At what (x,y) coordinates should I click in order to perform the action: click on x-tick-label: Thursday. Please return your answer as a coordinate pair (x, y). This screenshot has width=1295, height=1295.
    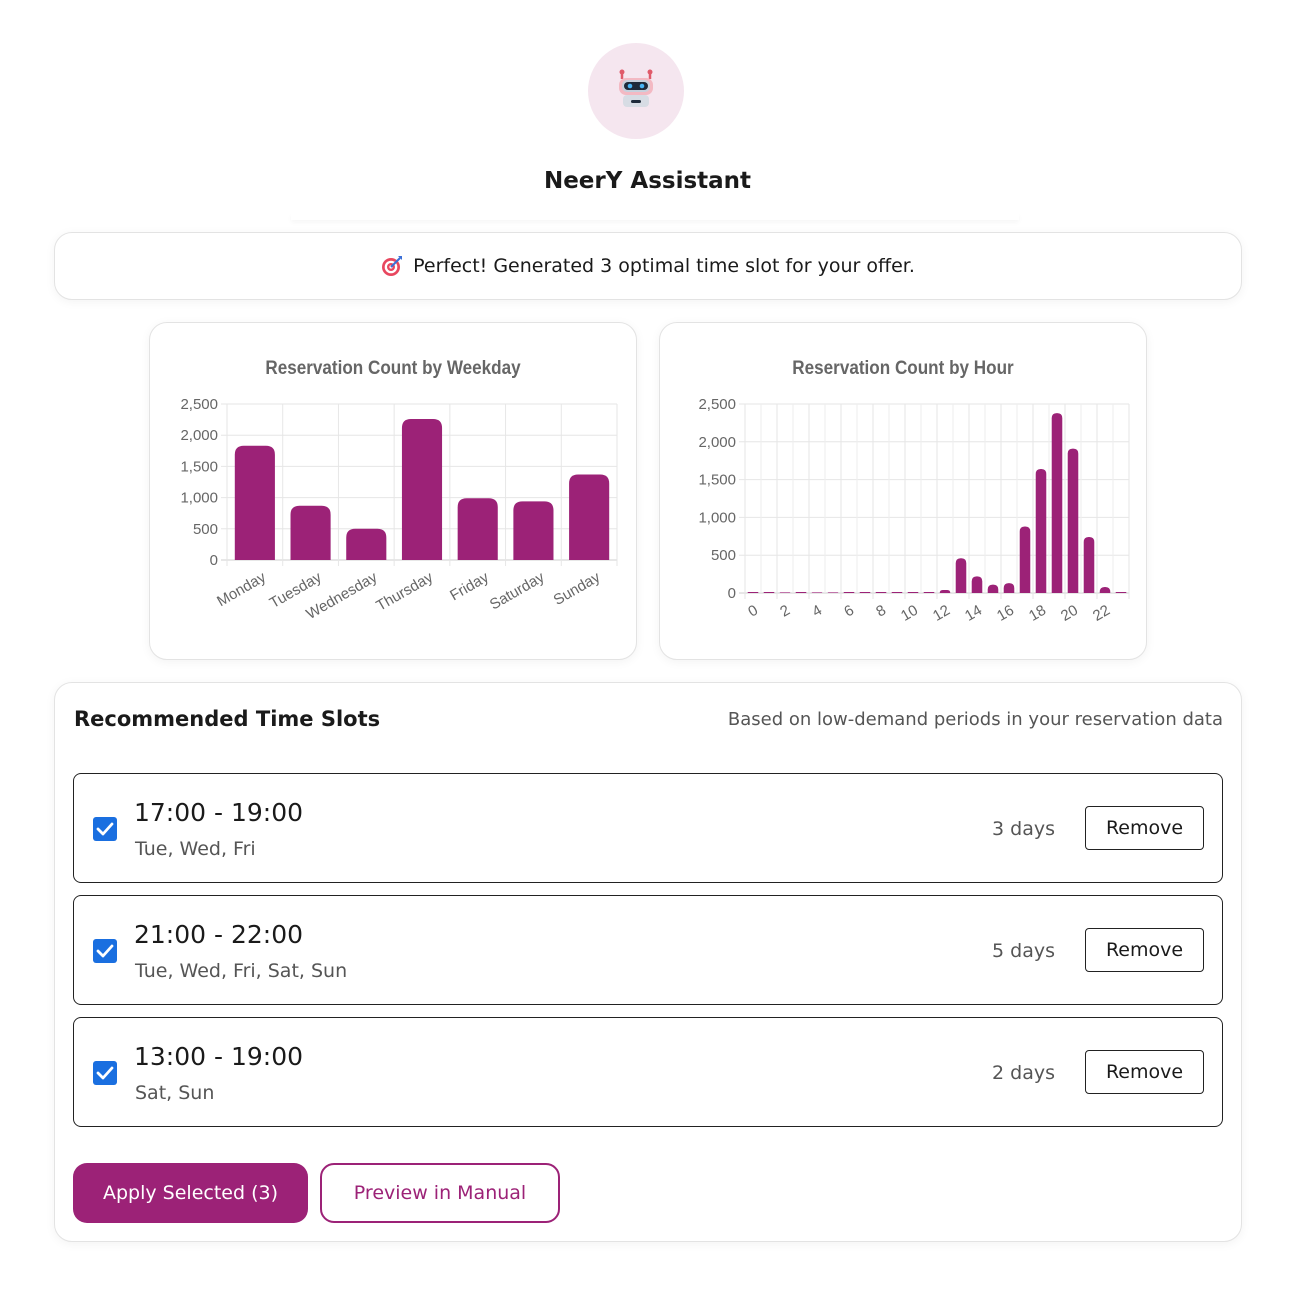
    Looking at the image, I should click on (404, 591).